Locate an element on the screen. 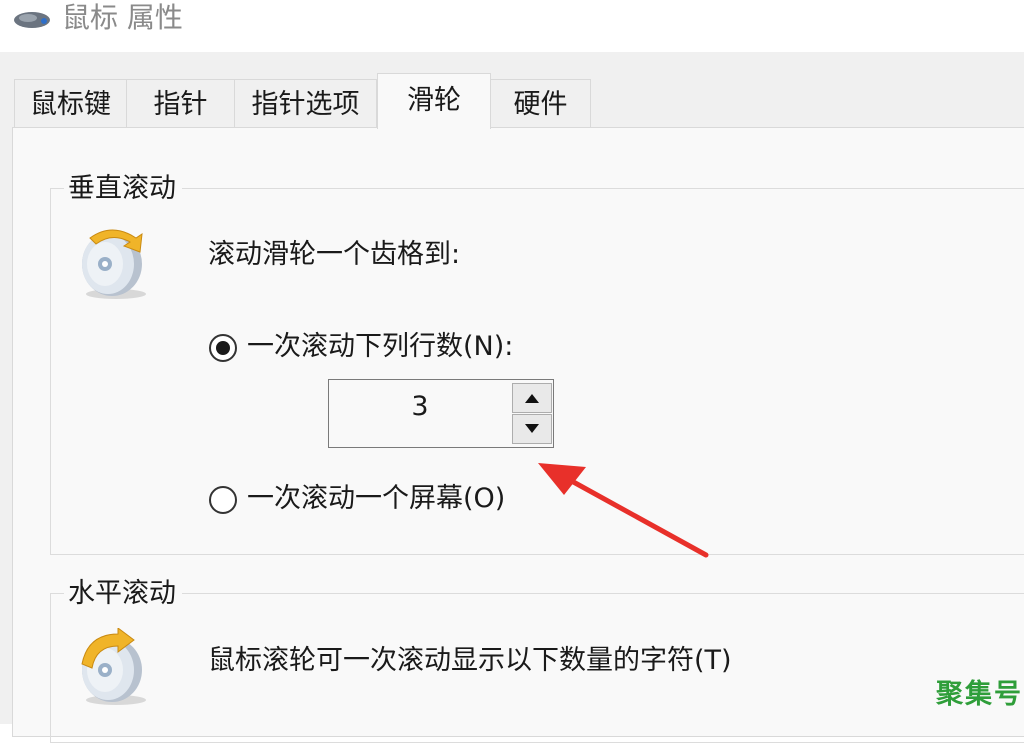  radio-scroll-screen-label: 一次滚动一个屏幕(O) is located at coordinates (376, 499).